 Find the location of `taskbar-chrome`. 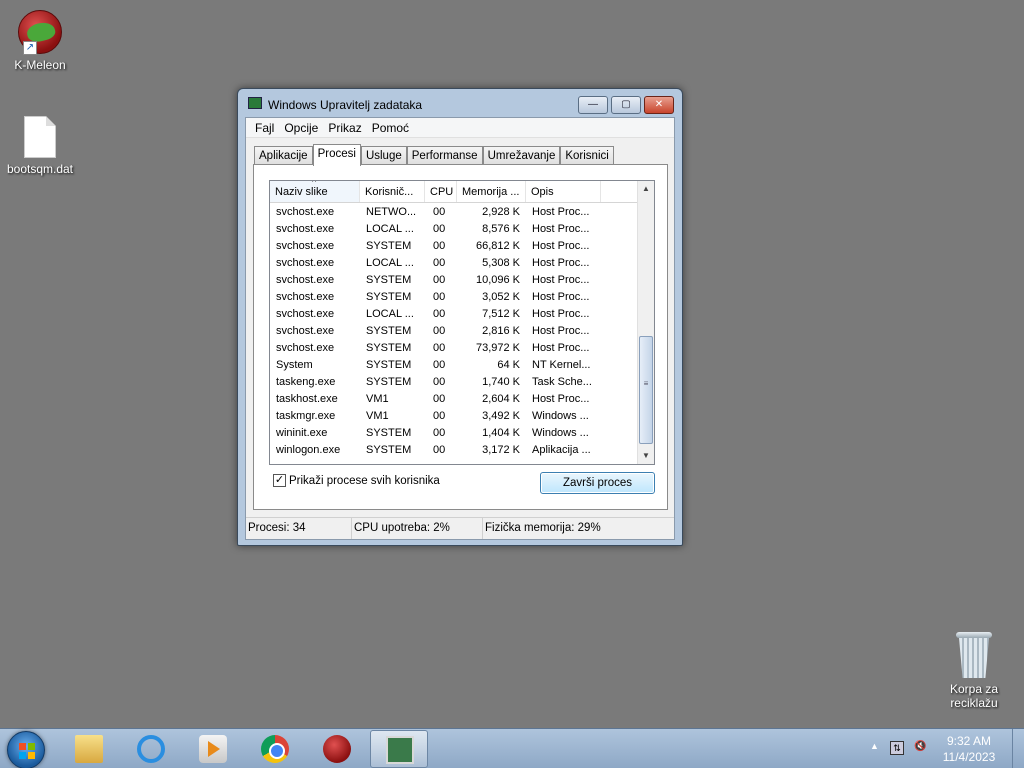

taskbar-chrome is located at coordinates (275, 749).